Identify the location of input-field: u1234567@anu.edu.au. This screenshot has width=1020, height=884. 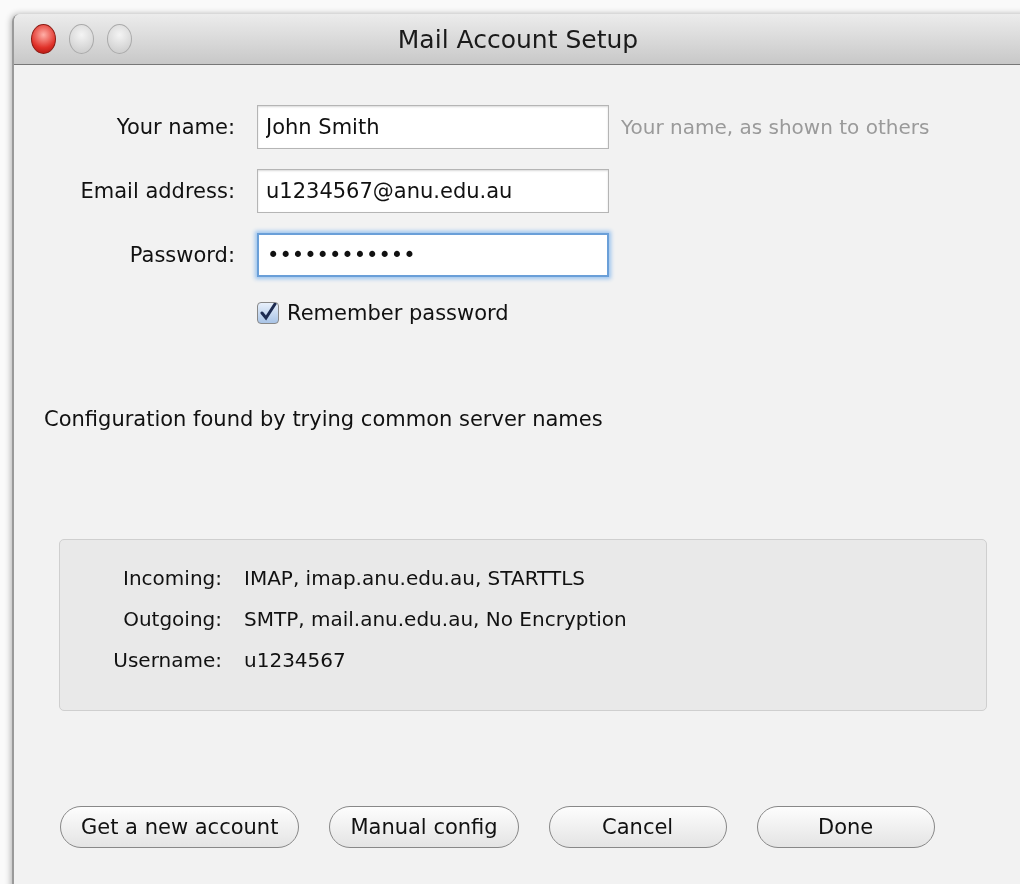
(433, 191).